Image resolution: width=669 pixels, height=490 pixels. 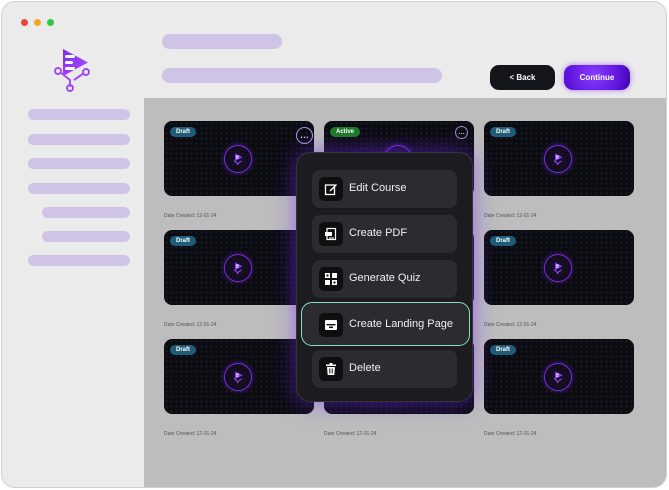 What do you see at coordinates (597, 77) in the screenshot?
I see `continue-button: Continue` at bounding box center [597, 77].